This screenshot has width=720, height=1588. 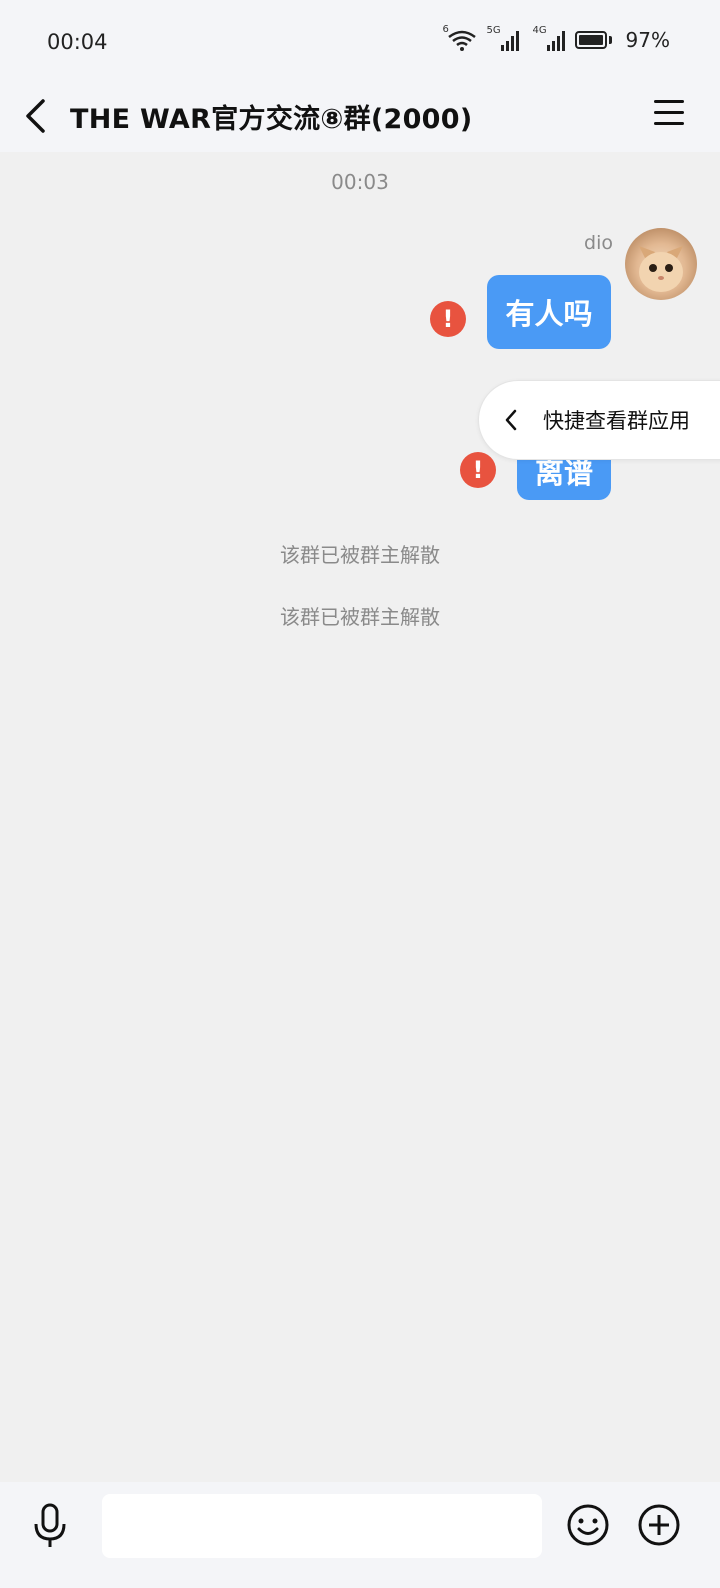 What do you see at coordinates (661, 264) in the screenshot?
I see `avatar` at bounding box center [661, 264].